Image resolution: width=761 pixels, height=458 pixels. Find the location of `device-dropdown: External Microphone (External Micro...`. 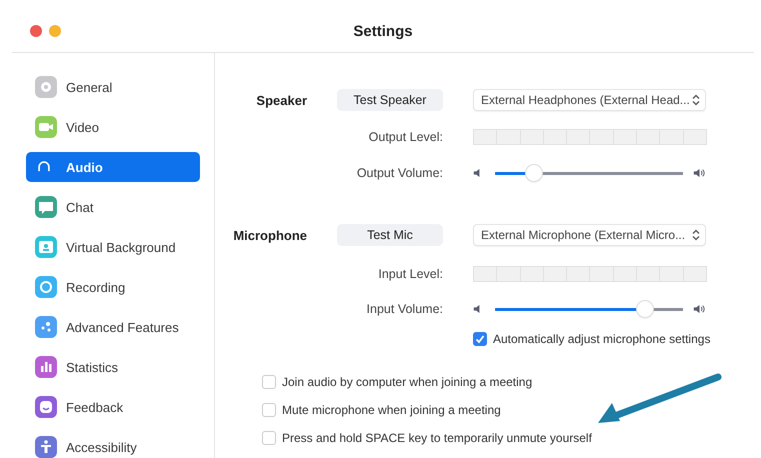

device-dropdown: External Microphone (External Micro... is located at coordinates (589, 235).